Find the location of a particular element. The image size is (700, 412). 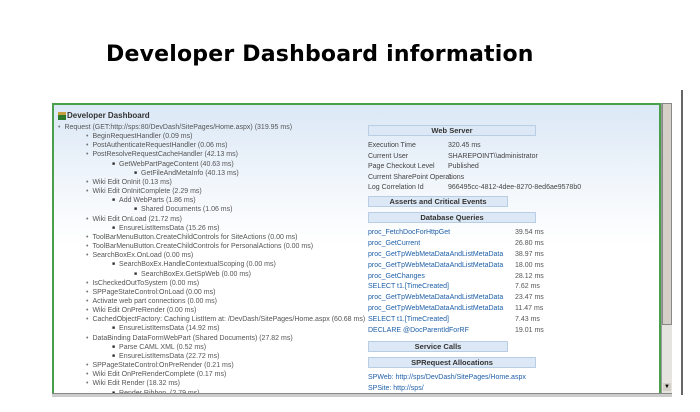

tree-node: SPPageStateControl:OnLoad (0.00 ms) is located at coordinates (211, 292).